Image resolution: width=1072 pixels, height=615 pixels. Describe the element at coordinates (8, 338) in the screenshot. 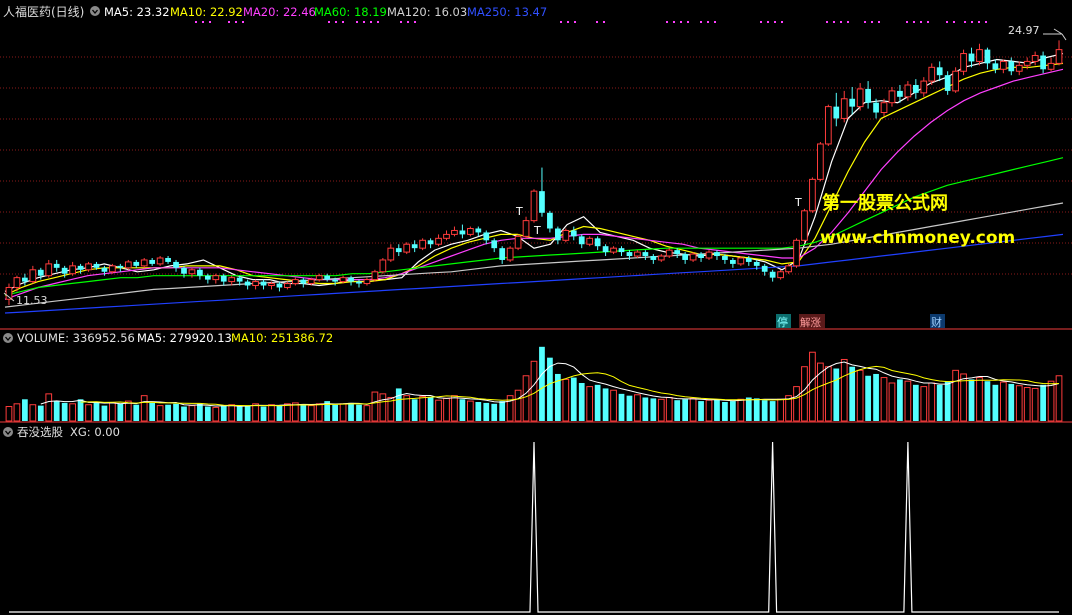

I see `volume-settings-icon` at that location.